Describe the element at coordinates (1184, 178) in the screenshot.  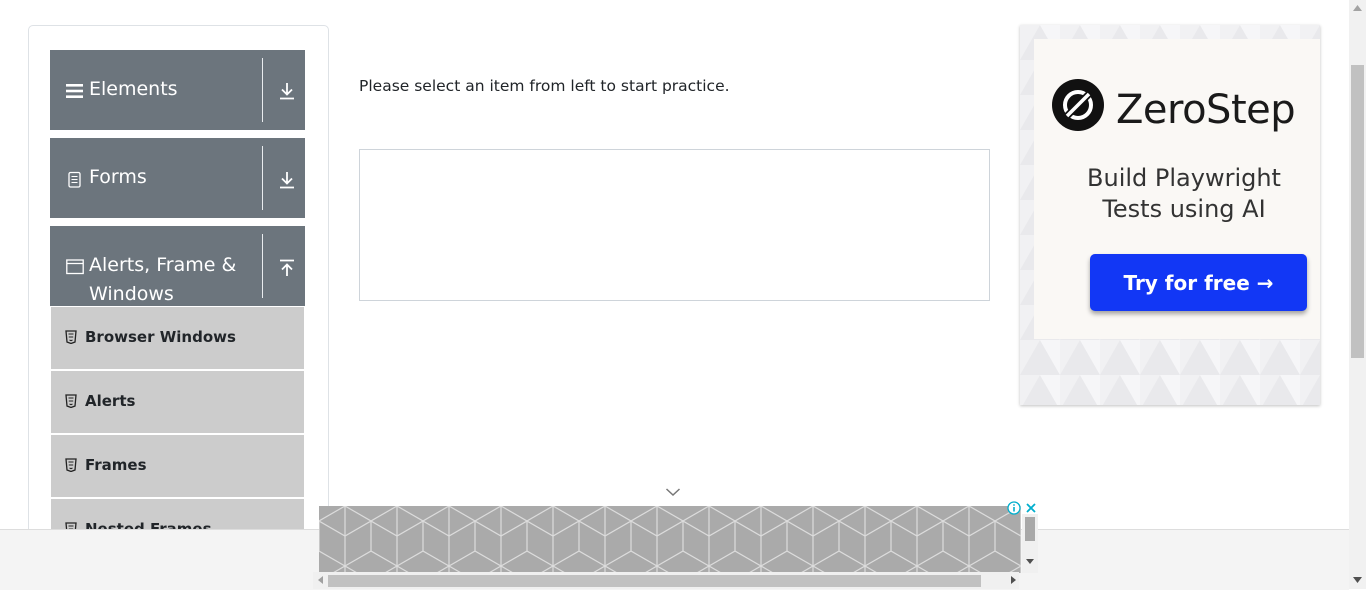
I see `ad-headline-line1: Build Playwright` at that location.